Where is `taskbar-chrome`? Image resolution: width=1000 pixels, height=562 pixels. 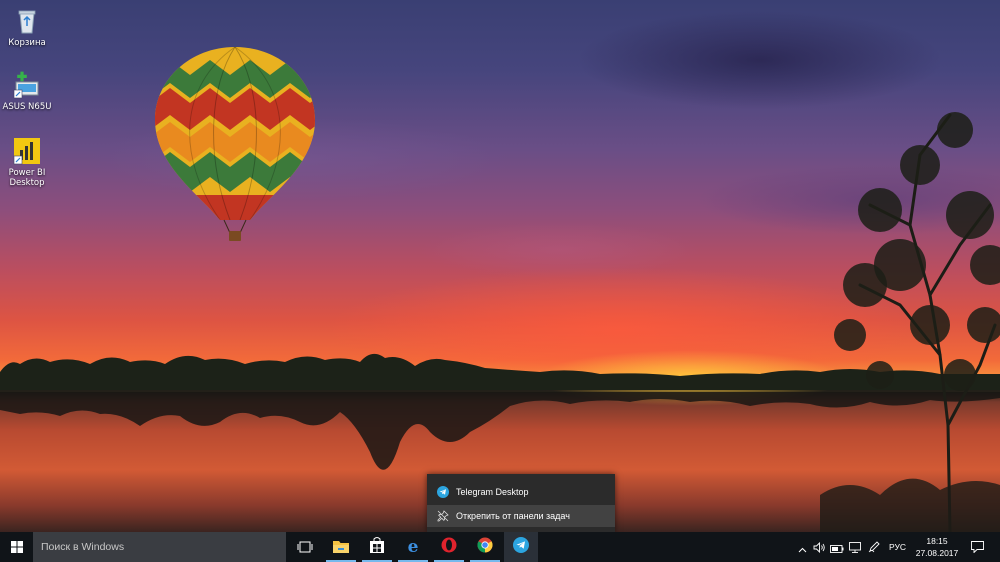
taskbar-chrome is located at coordinates (485, 547).